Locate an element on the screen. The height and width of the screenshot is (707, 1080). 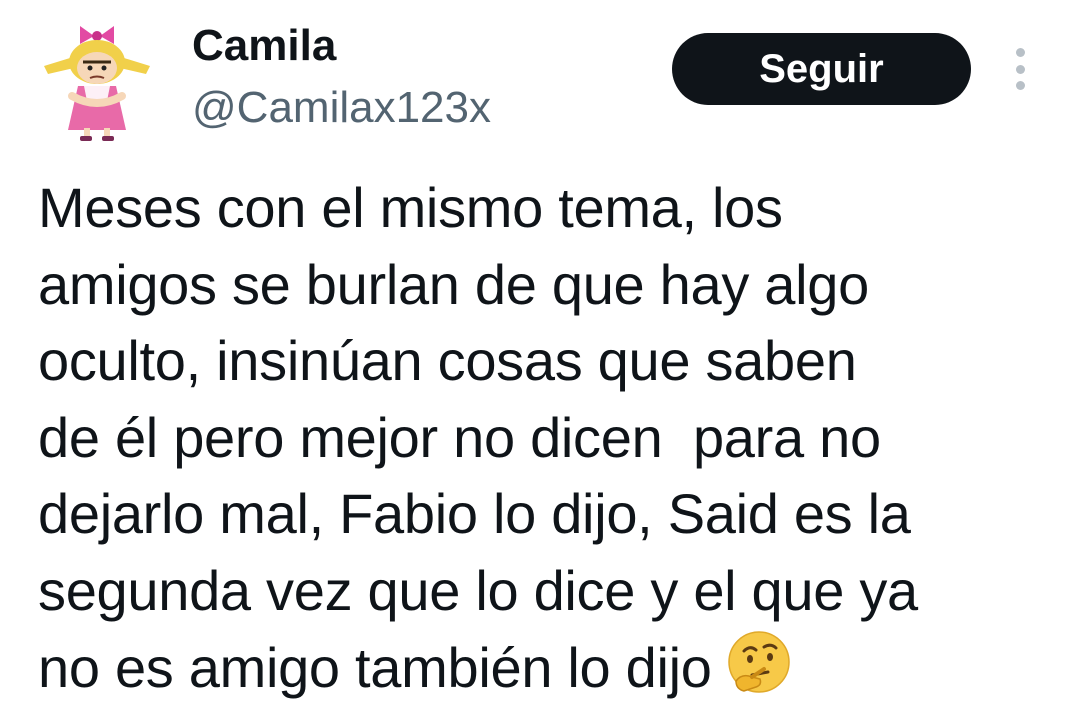
follow-button: Seguir is located at coordinates (821, 69).